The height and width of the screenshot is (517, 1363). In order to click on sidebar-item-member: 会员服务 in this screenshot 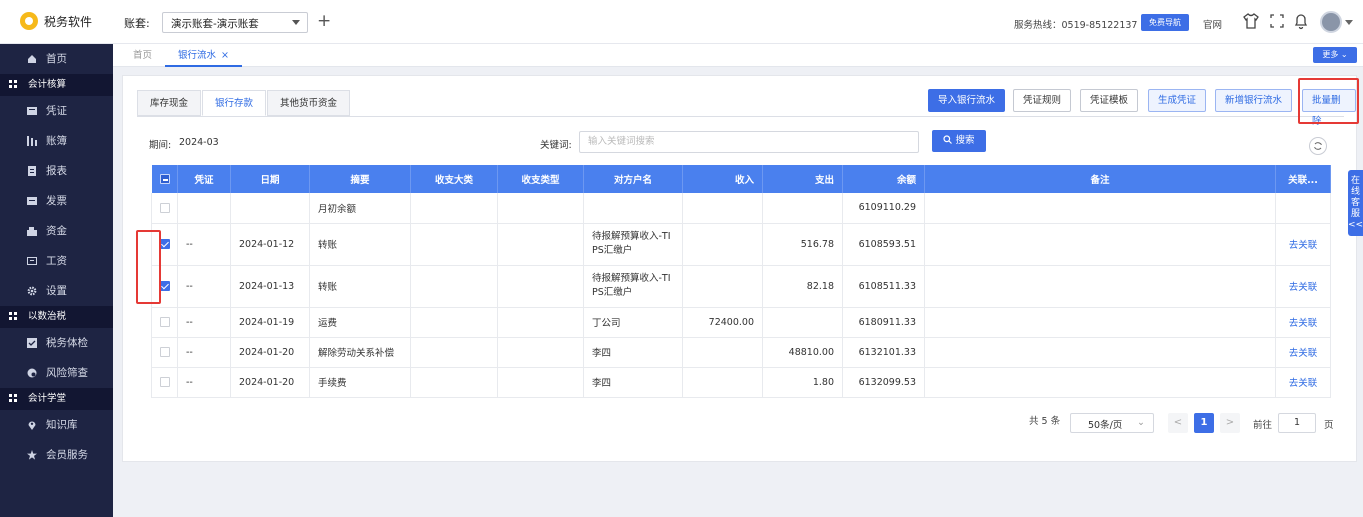, I will do `click(56, 455)`.